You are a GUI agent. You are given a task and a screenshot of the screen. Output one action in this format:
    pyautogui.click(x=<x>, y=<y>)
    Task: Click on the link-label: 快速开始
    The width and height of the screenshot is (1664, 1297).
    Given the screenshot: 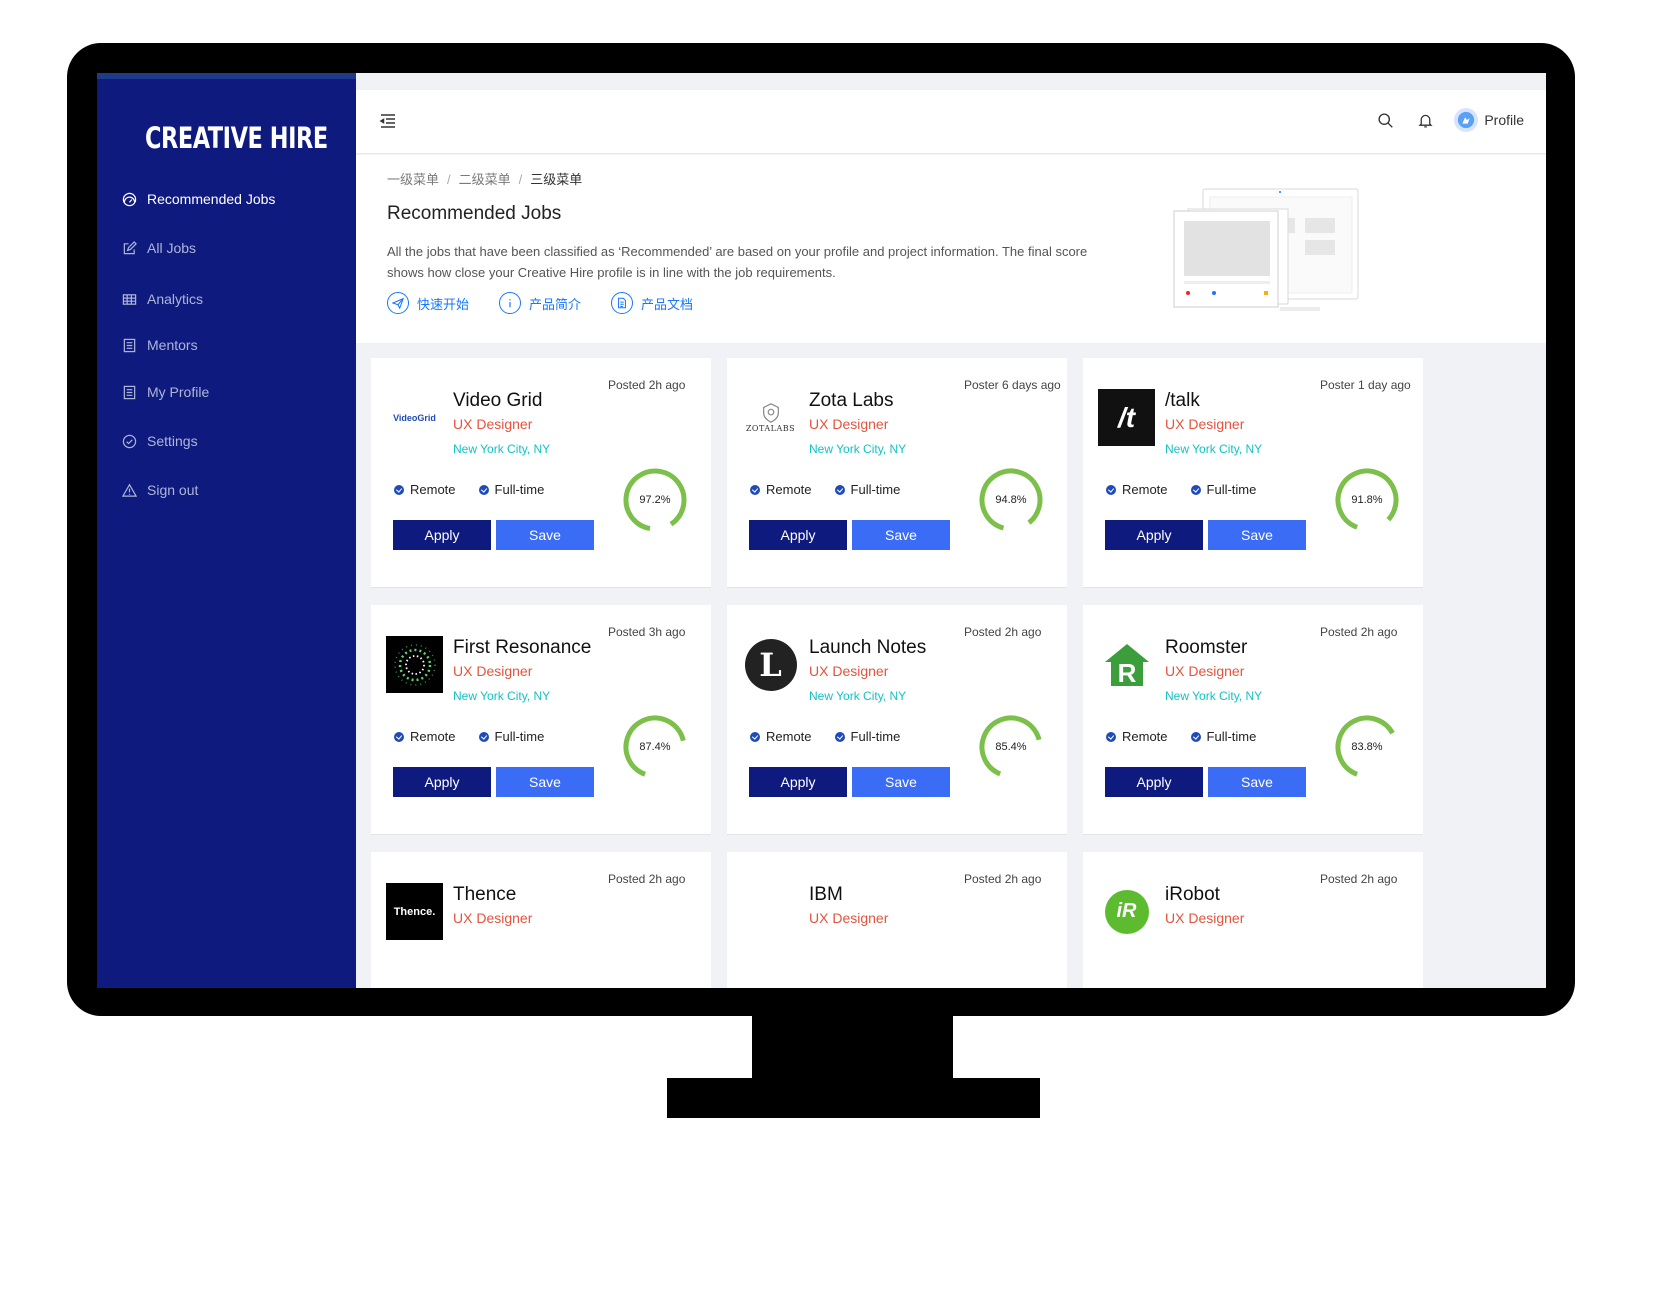 What is the action you would take?
    pyautogui.click(x=443, y=304)
    